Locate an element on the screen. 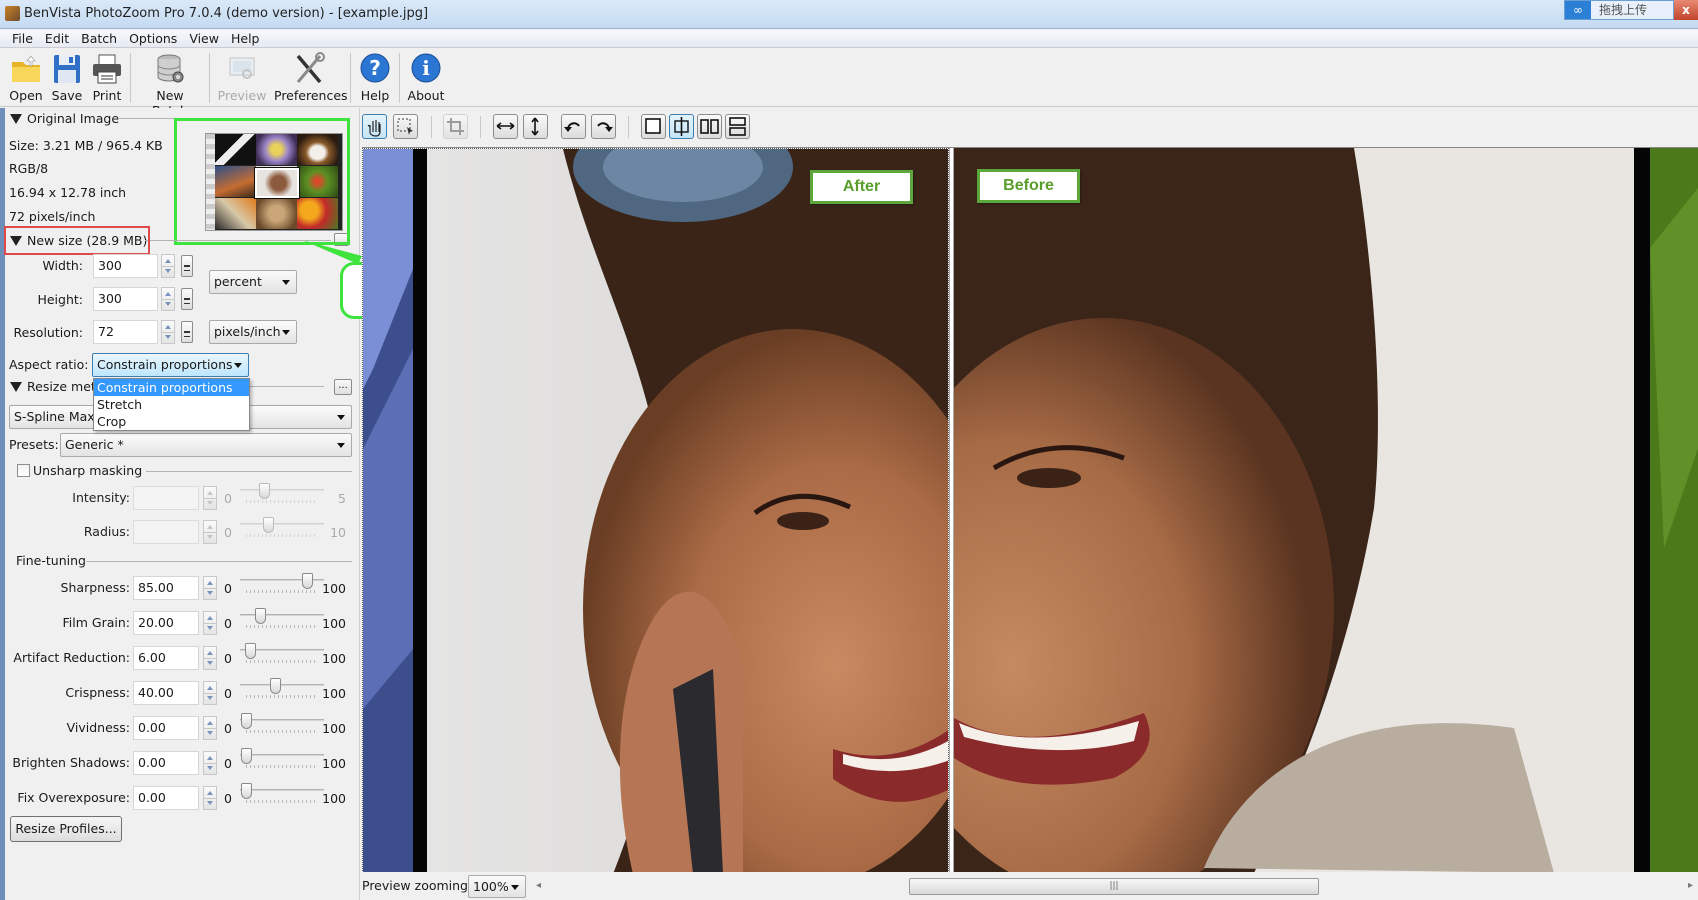 Image resolution: width=1698 pixels, height=900 pixels. radius-slider is located at coordinates (282, 530).